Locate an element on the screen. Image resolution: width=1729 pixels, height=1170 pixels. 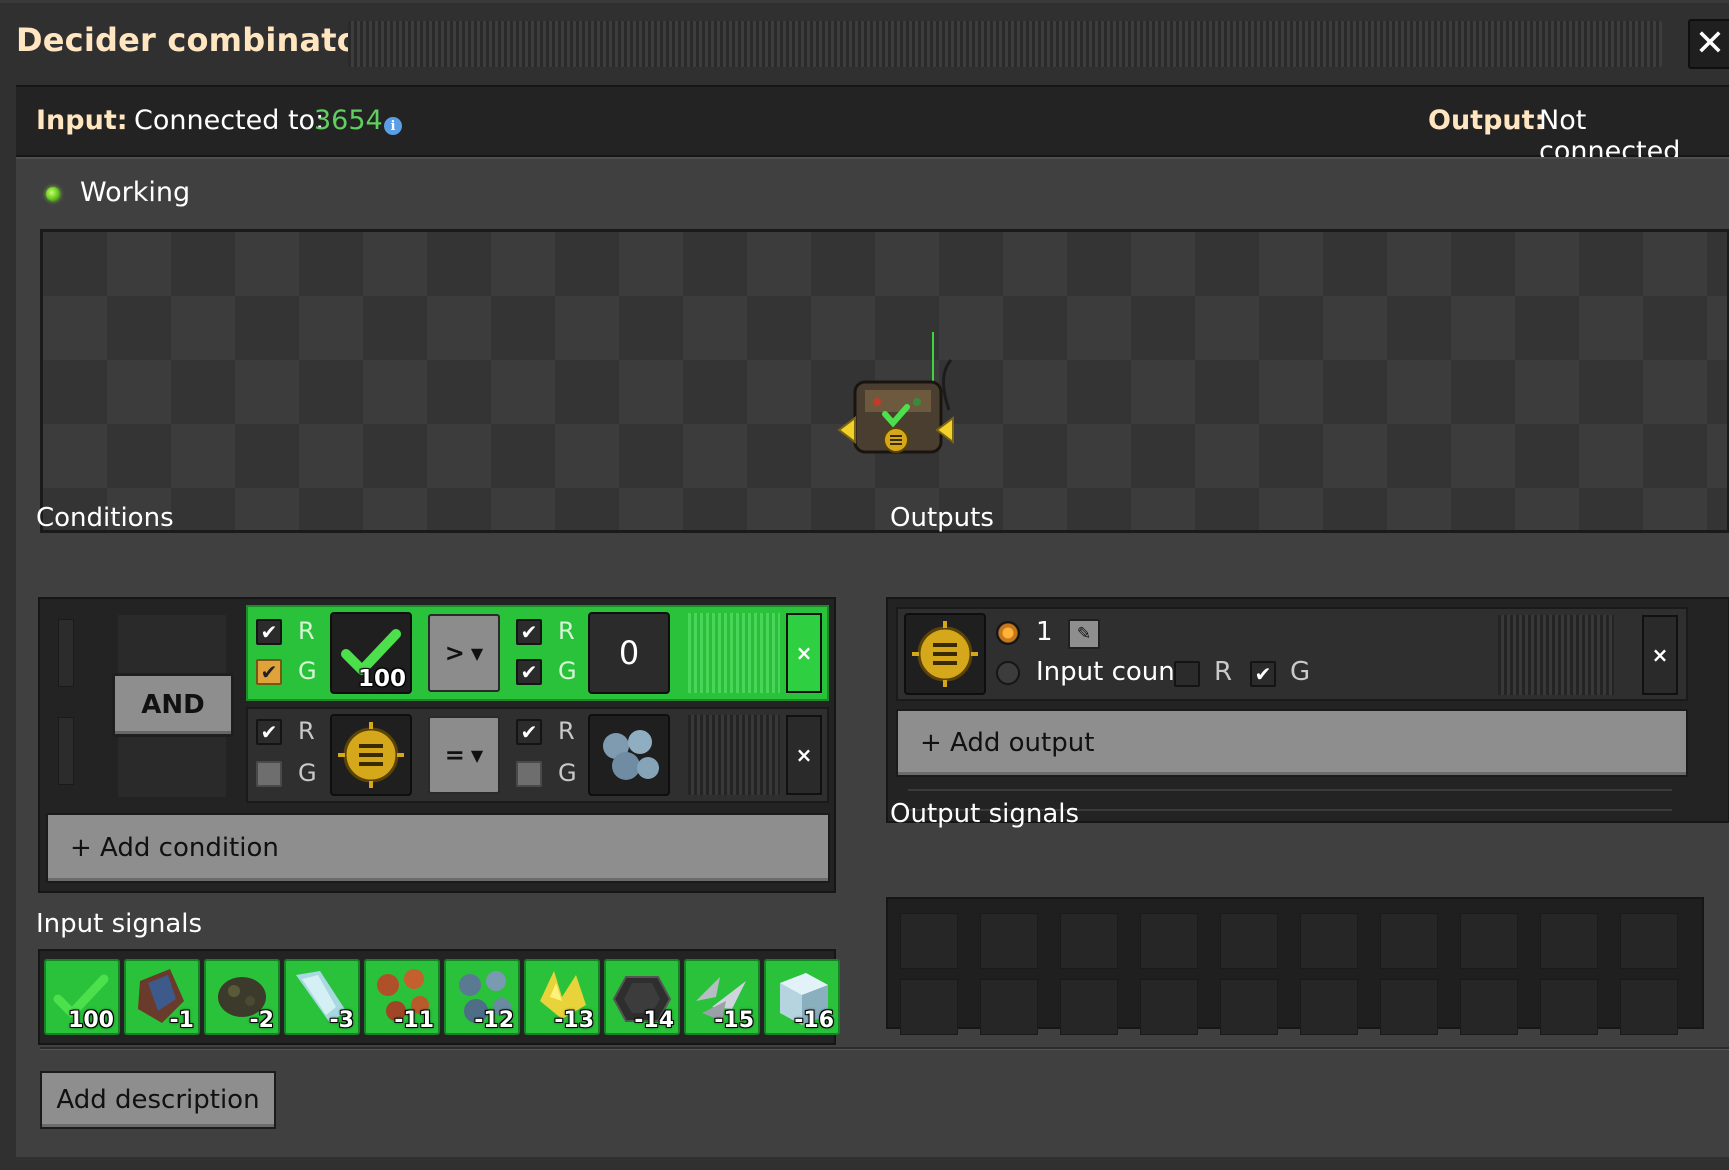
input-count-radio is located at coordinates (1008, 673).